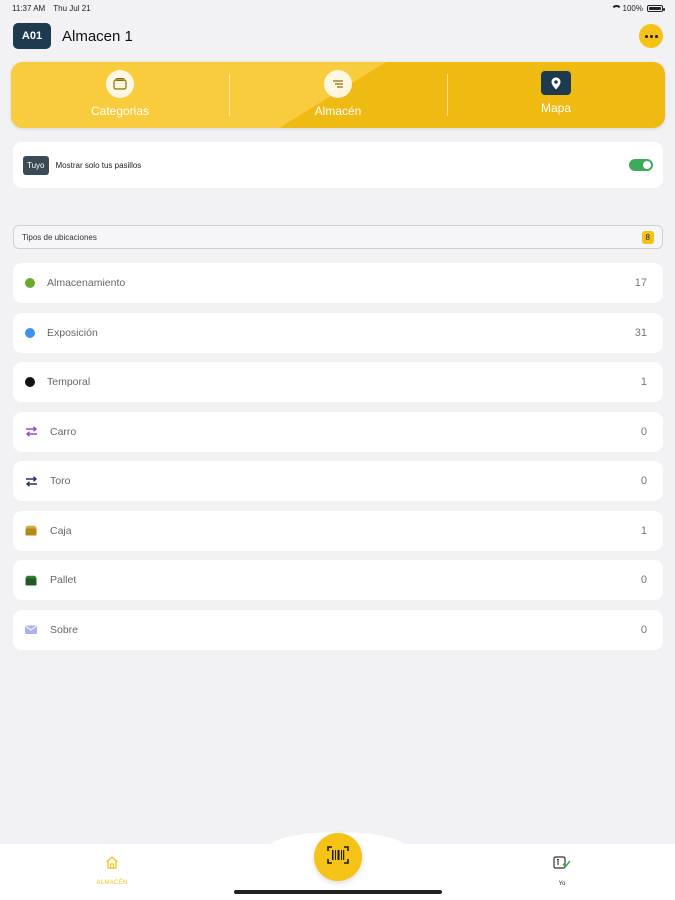 This screenshot has height=900, width=675. I want to click on list-icon, so click(338, 84).